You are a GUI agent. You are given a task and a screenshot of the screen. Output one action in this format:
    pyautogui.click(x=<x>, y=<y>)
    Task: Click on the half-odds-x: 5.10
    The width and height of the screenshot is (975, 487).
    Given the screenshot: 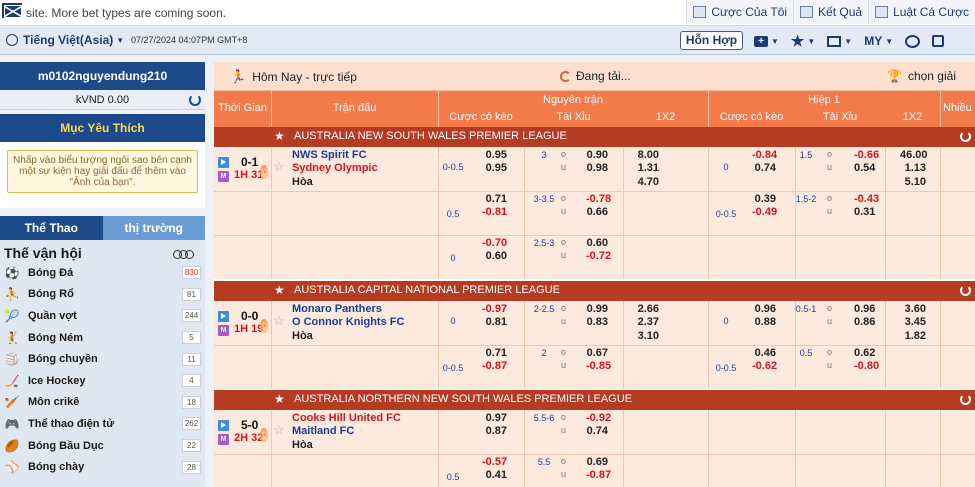 What is the action you would take?
    pyautogui.click(x=913, y=182)
    